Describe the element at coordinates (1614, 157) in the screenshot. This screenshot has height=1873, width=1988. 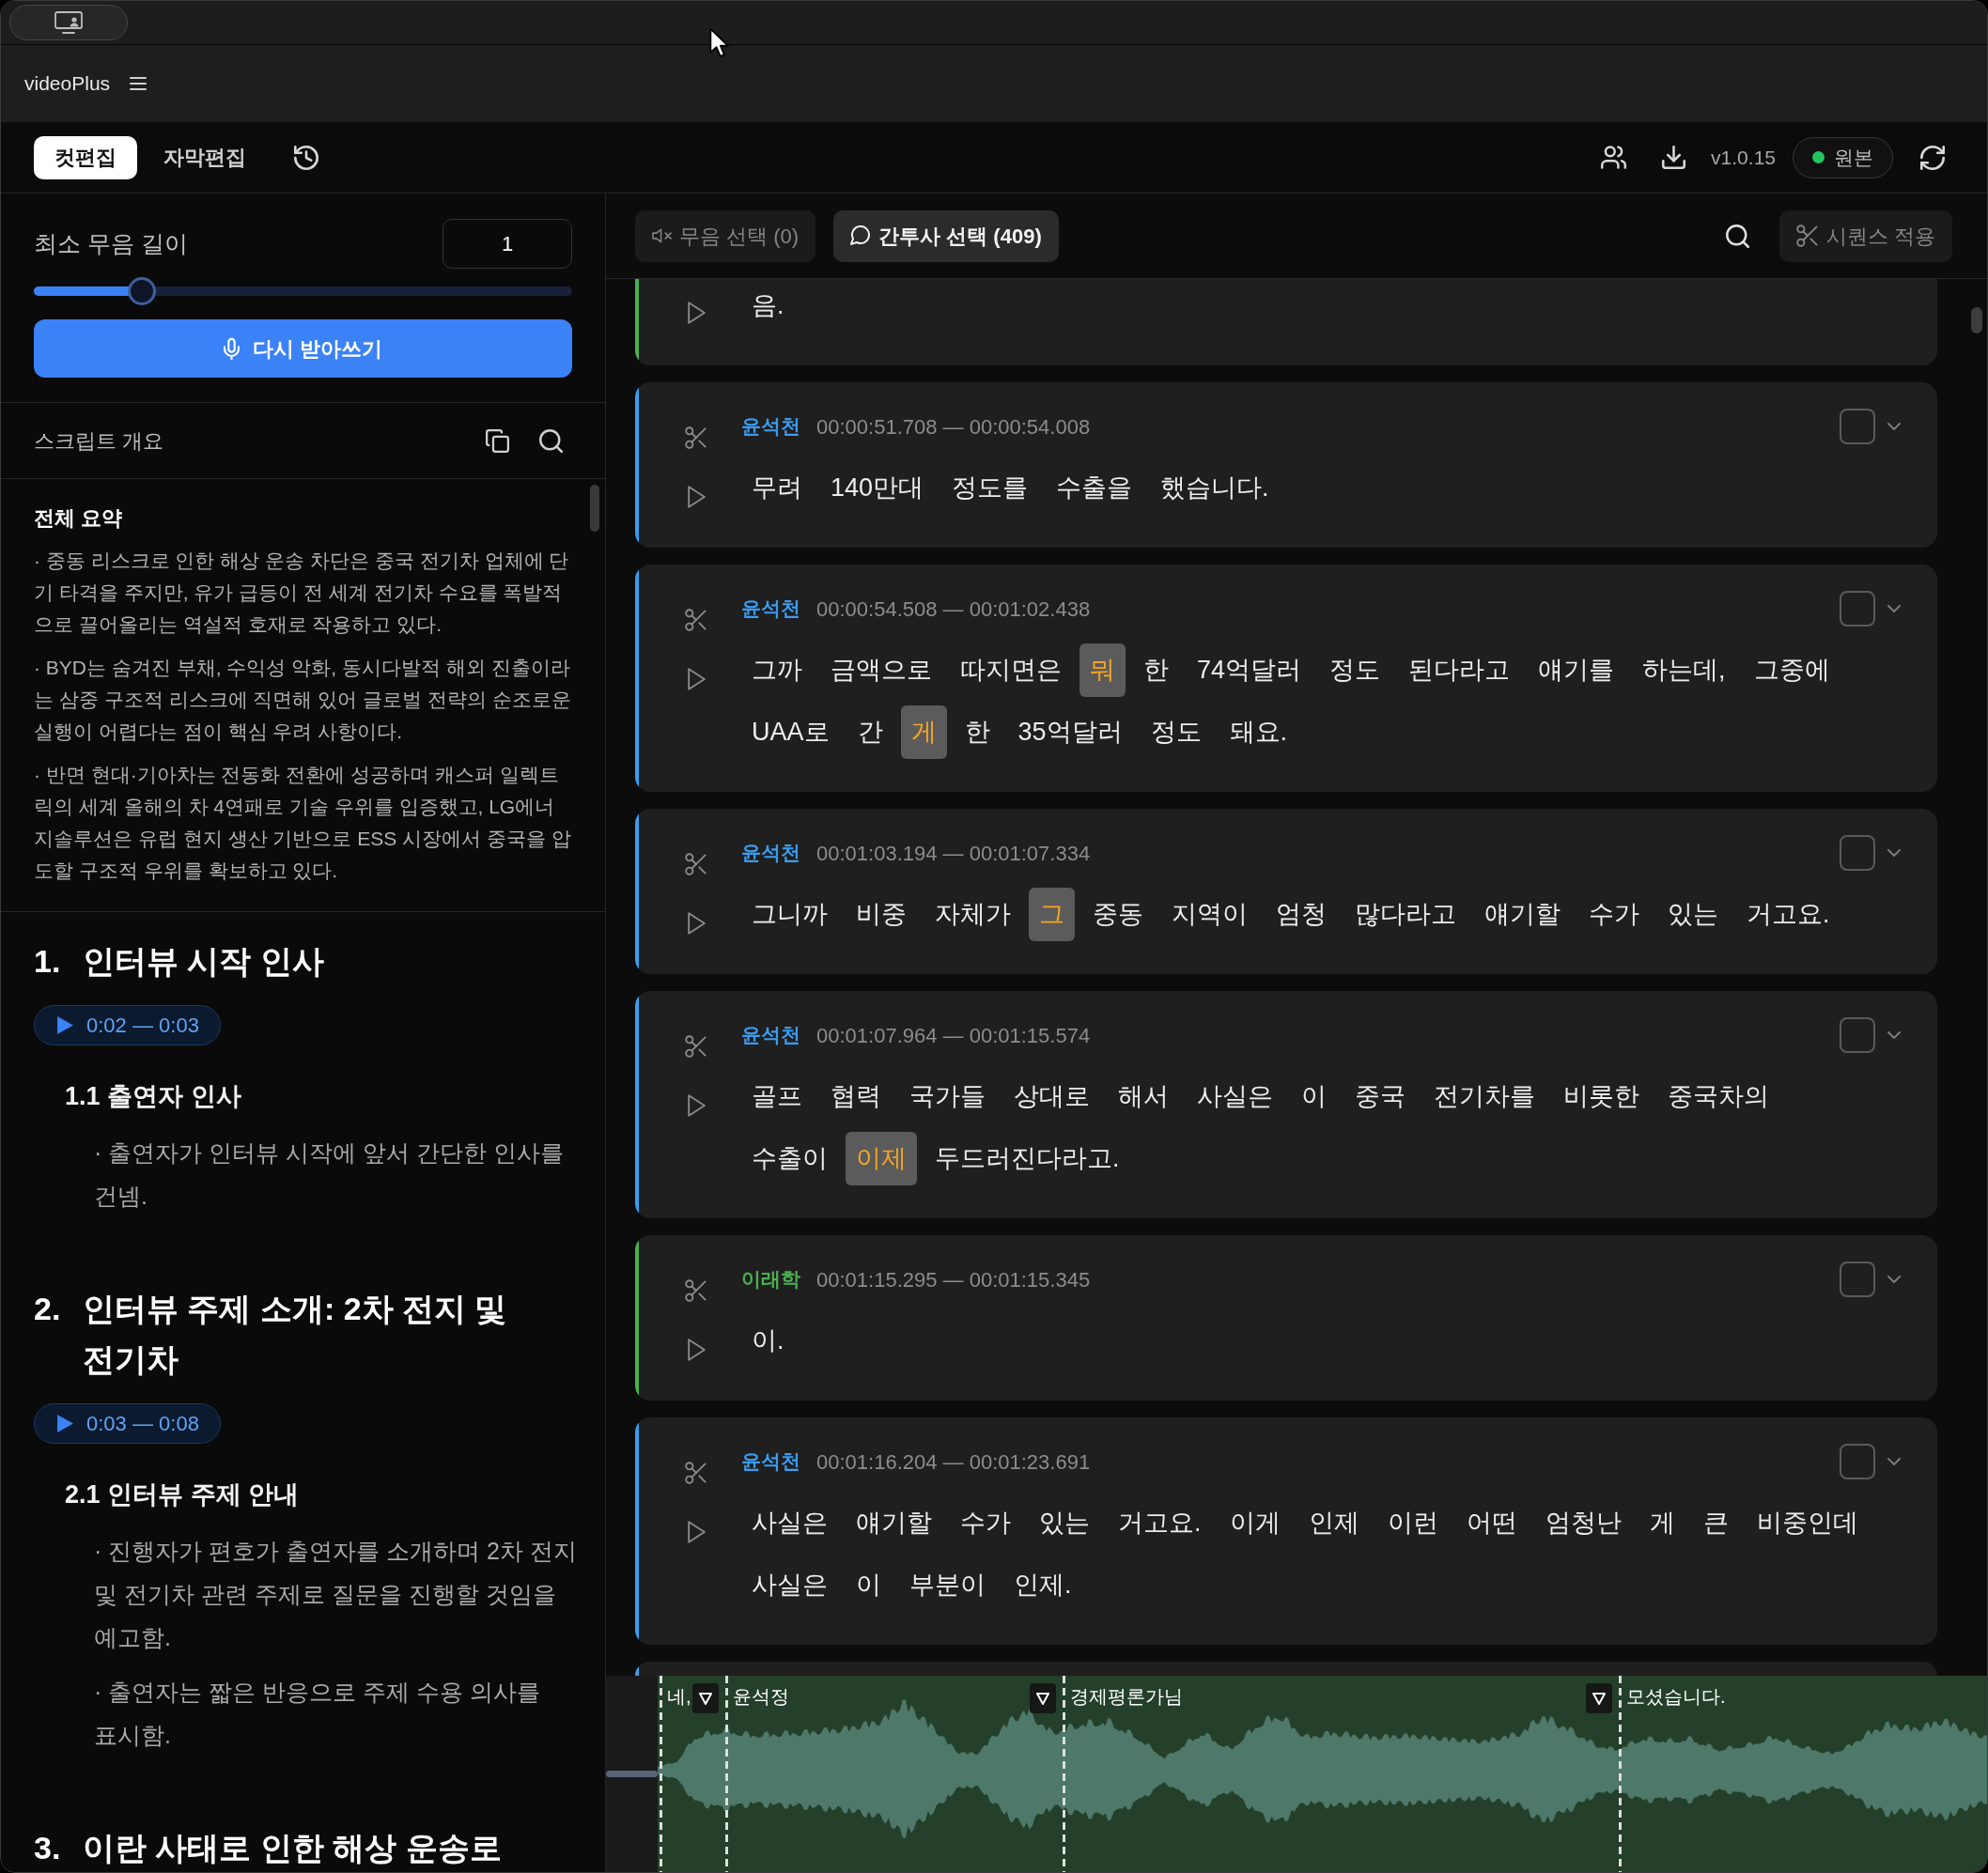
I see `users-icon` at that location.